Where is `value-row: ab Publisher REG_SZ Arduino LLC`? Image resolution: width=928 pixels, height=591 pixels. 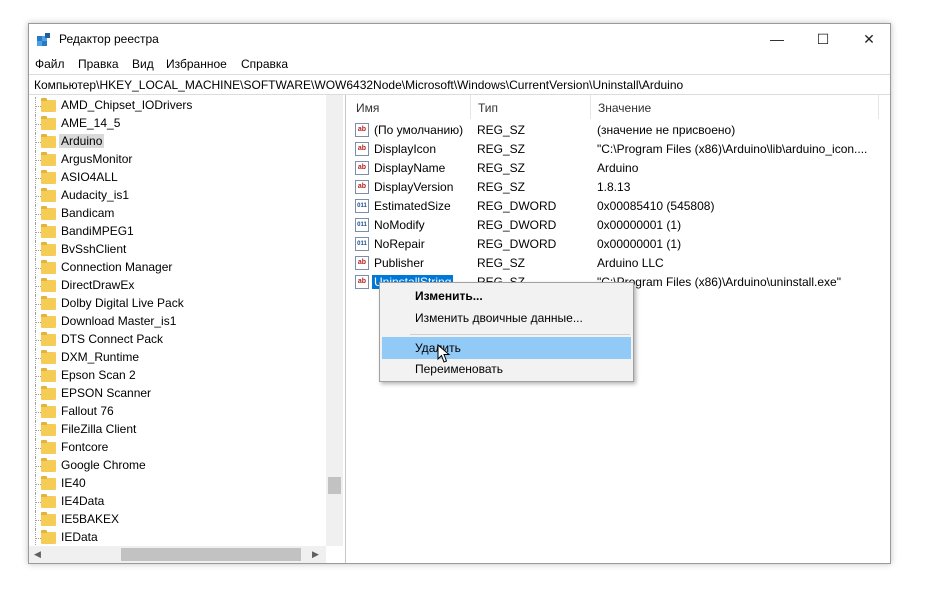 value-row: ab Publisher REG_SZ Arduino LLC is located at coordinates (619, 263).